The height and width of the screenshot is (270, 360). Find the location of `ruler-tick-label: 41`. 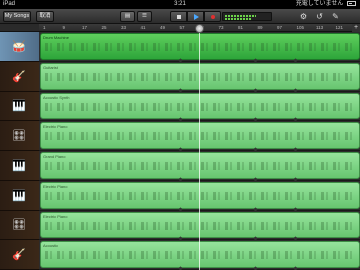

ruler-tick-label: 41 is located at coordinates (143, 27).